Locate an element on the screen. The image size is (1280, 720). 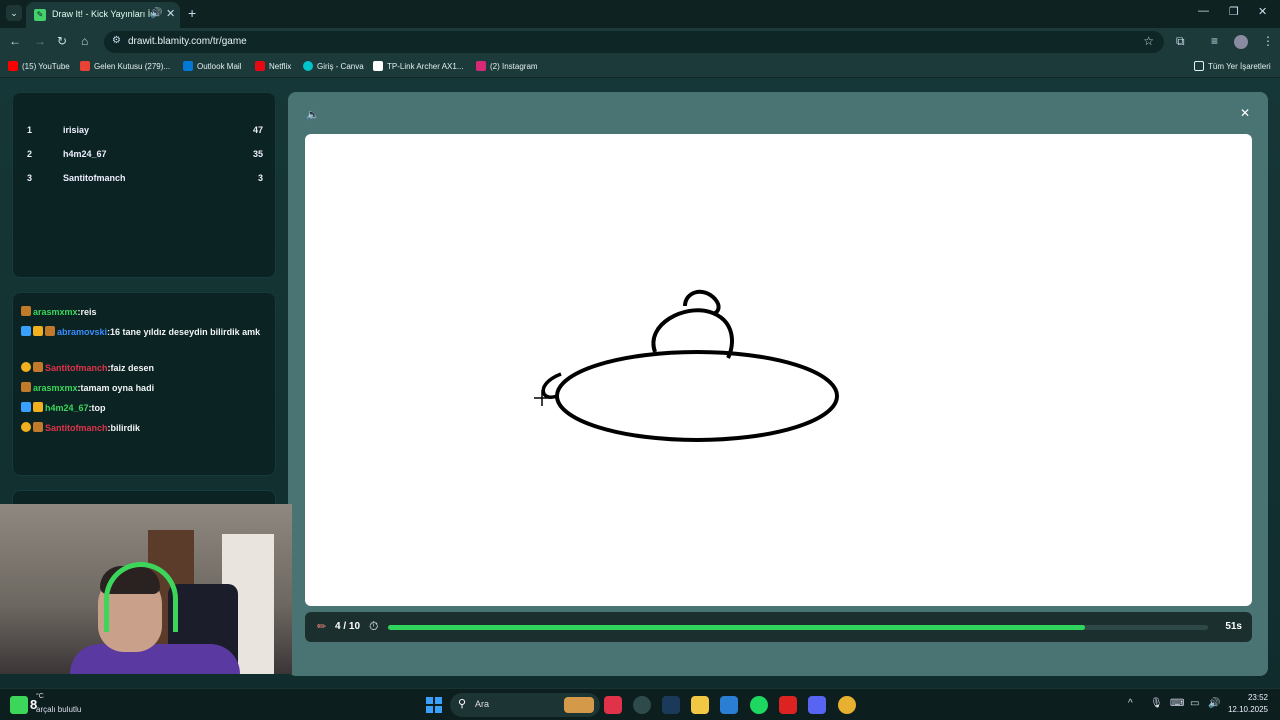
taskbar-search: ⚲ Ara is located at coordinates (525, 705).